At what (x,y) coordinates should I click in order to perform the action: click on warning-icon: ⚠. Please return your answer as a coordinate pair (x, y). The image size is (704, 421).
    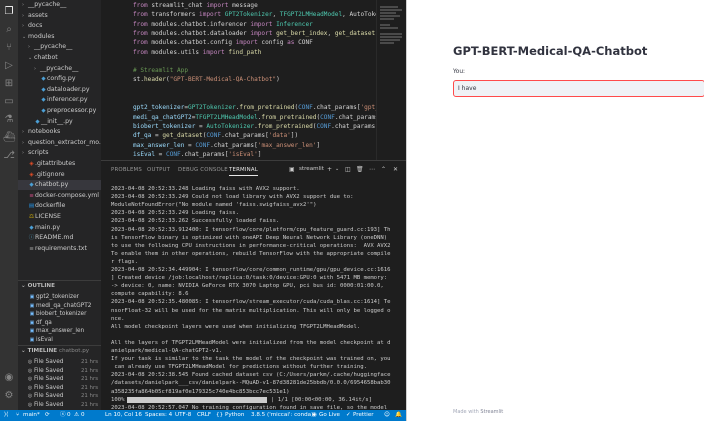
    Looking at the image, I should click on (77, 415).